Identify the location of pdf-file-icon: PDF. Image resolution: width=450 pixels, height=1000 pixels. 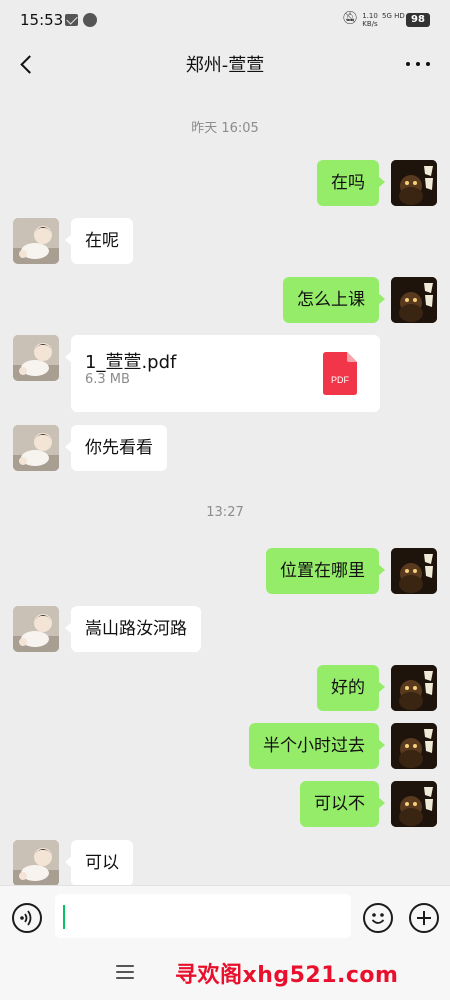
(340, 373).